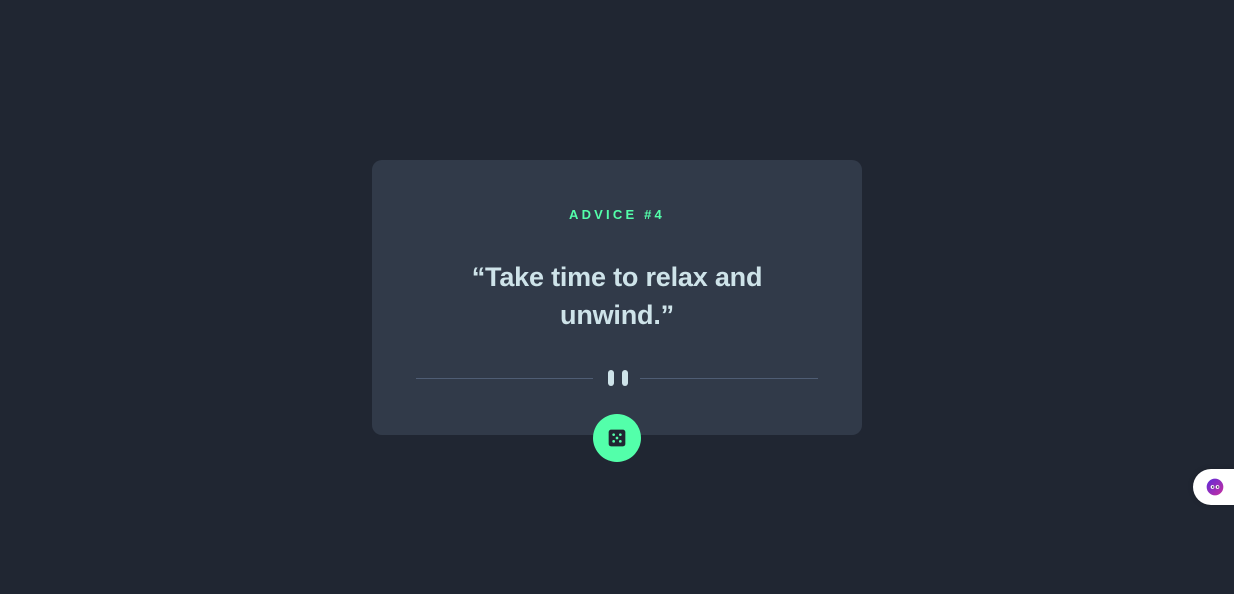  I want to click on divider-line-right, so click(729, 378).